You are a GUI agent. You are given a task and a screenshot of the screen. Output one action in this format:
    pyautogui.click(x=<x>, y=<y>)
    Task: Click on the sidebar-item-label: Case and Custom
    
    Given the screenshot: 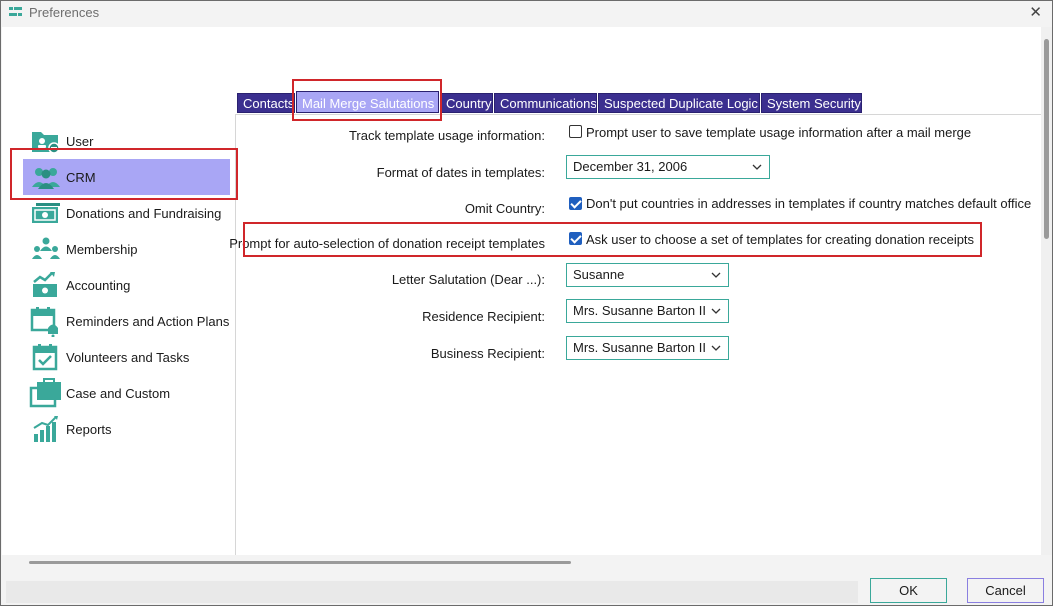 What is the action you would take?
    pyautogui.click(x=118, y=393)
    